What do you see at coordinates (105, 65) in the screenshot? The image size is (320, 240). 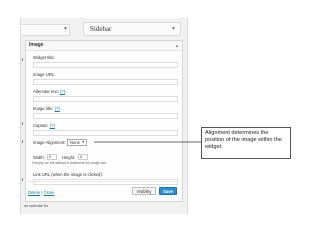 I see `widget-title-input` at bounding box center [105, 65].